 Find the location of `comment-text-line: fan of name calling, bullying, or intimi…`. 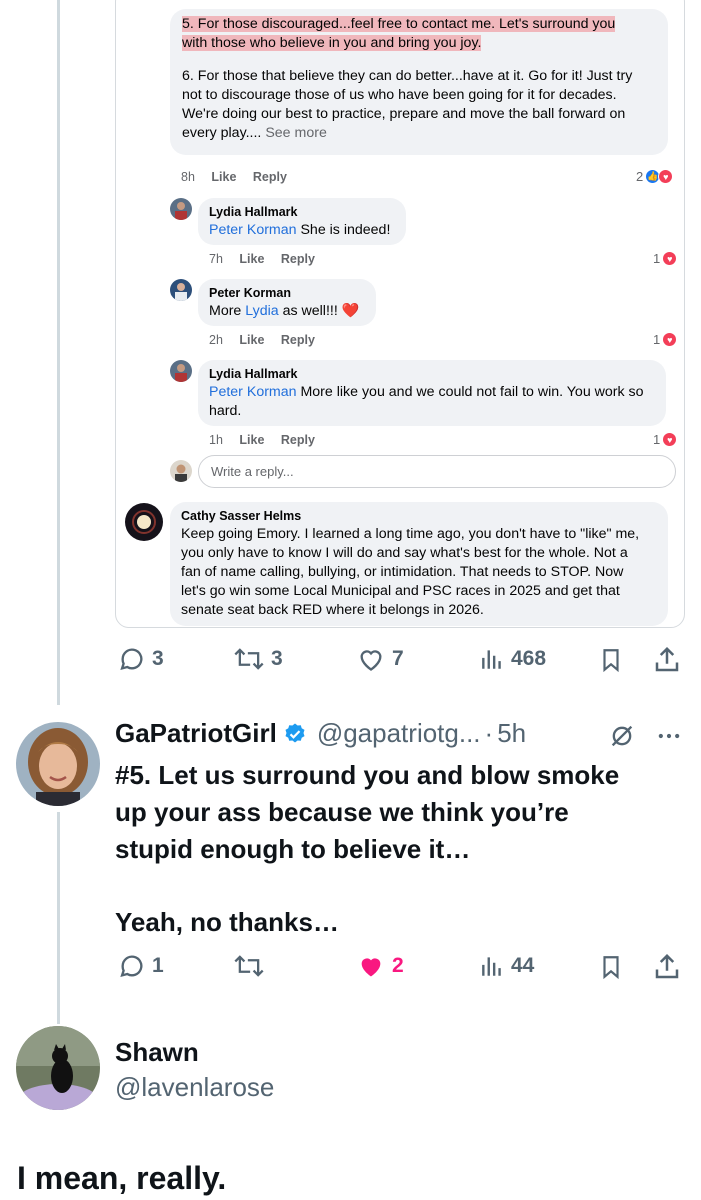

comment-text-line: fan of name calling, bullying, or intimi… is located at coordinates (402, 572).